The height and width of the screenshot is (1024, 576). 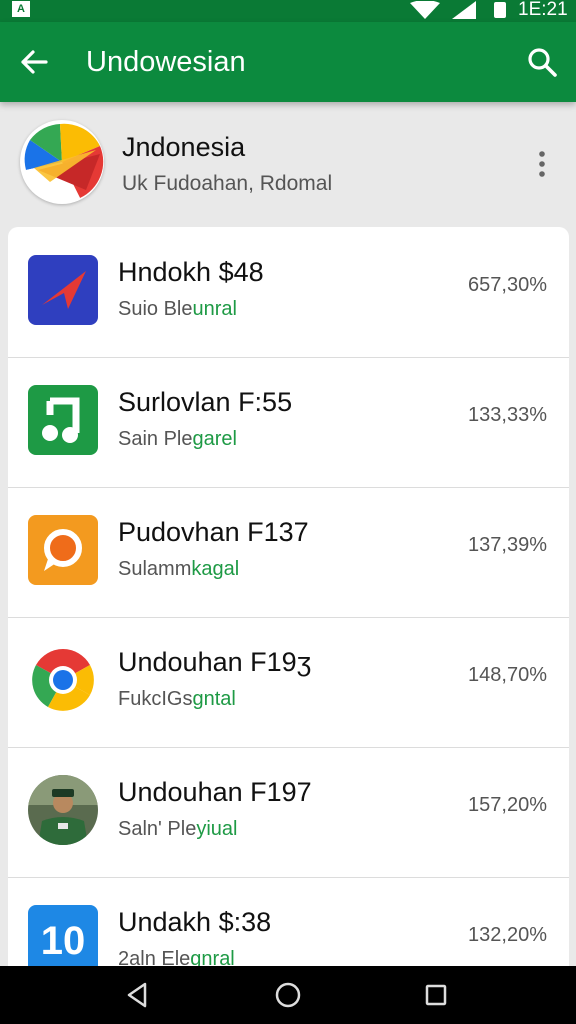 I want to click on item-value: 148,70%, so click(x=507, y=675).